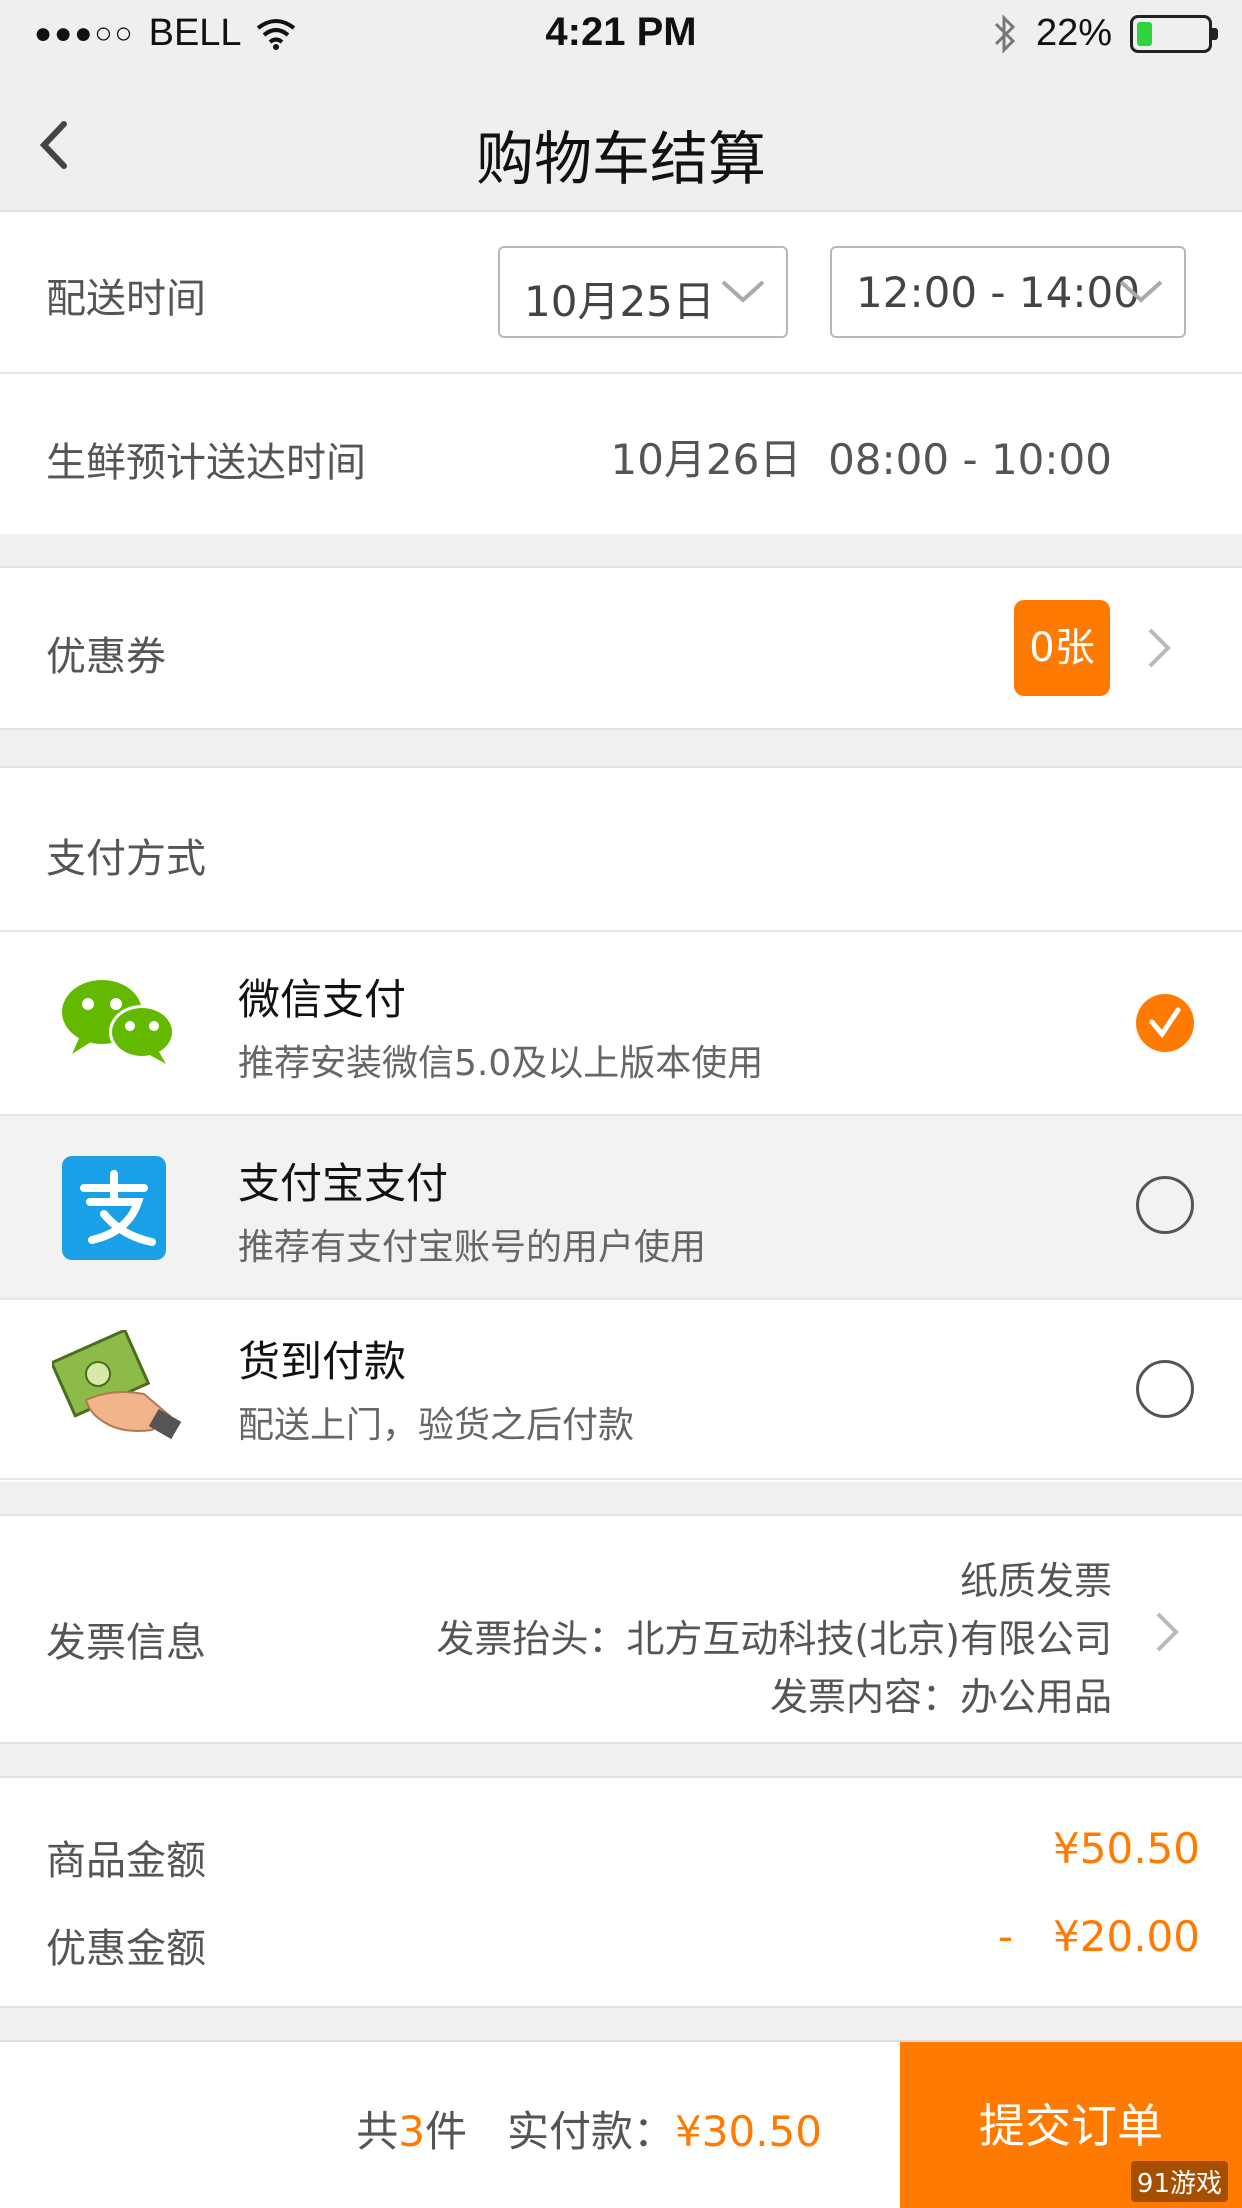 The height and width of the screenshot is (2208, 1242). What do you see at coordinates (445, 2131) in the screenshot?
I see `item-count-suffix: 件` at bounding box center [445, 2131].